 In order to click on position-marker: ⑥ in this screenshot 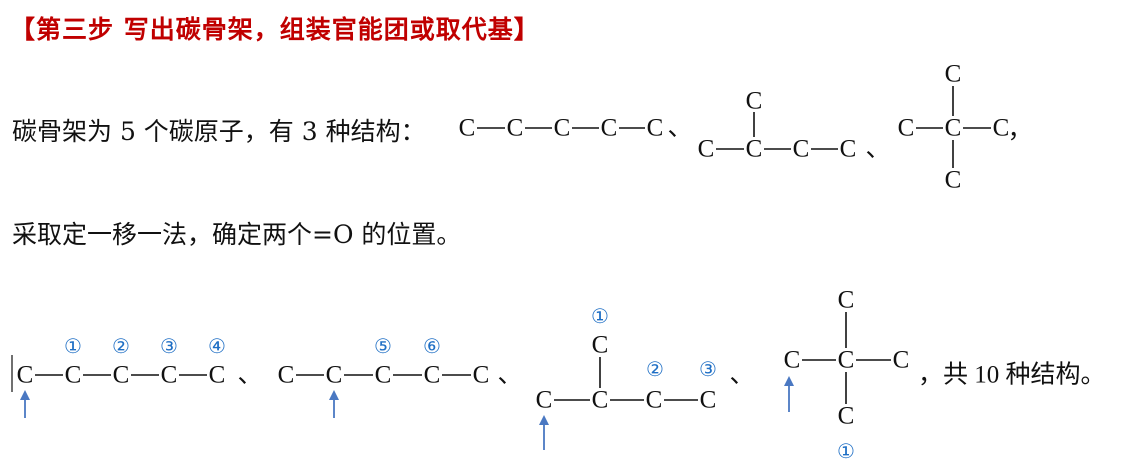, I will do `click(432, 347)`.